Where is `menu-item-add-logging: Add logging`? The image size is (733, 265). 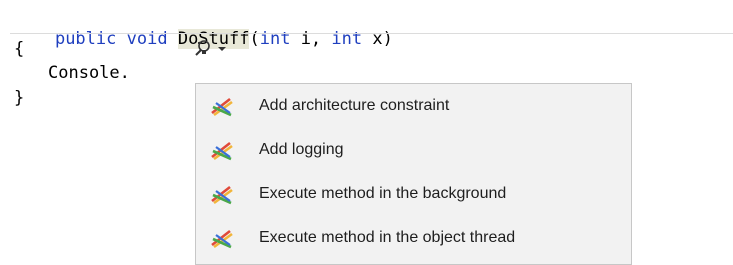 menu-item-add-logging: Add logging is located at coordinates (413, 150).